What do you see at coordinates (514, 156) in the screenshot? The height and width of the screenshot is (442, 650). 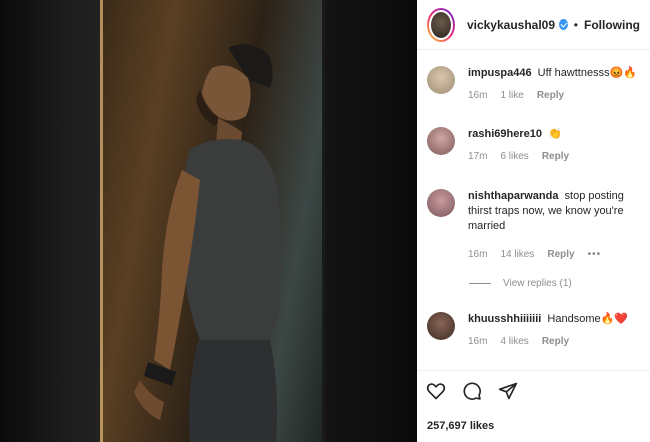 I see `comment-likes: 6 likes` at bounding box center [514, 156].